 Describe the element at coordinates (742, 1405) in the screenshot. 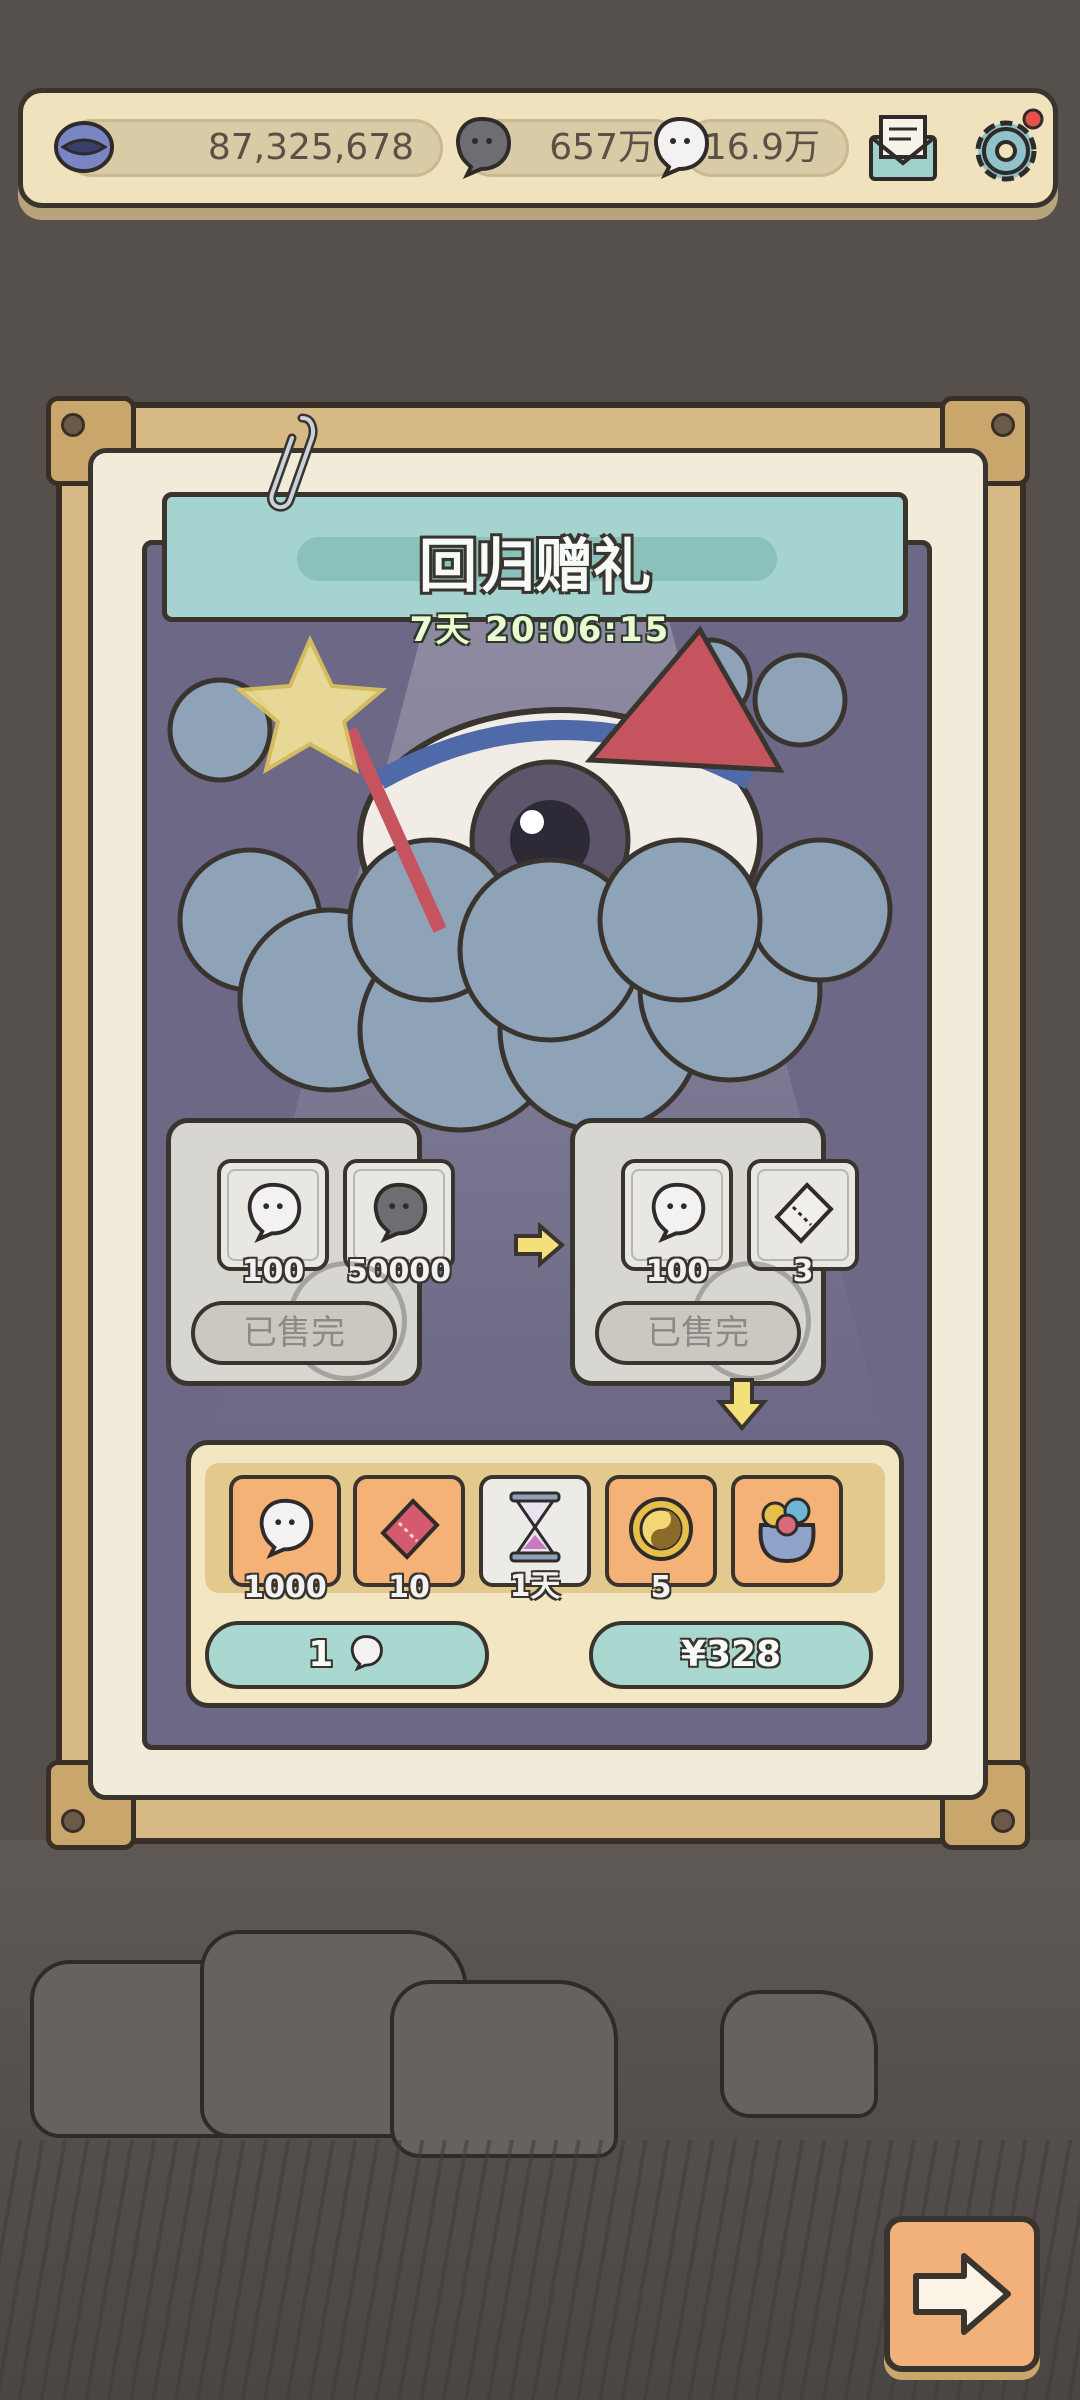

I see `arrow-down-icon` at that location.